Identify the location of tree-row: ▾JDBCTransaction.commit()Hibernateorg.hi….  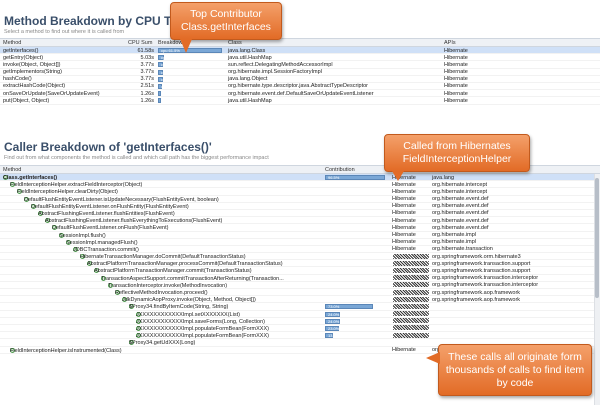
(300, 250).